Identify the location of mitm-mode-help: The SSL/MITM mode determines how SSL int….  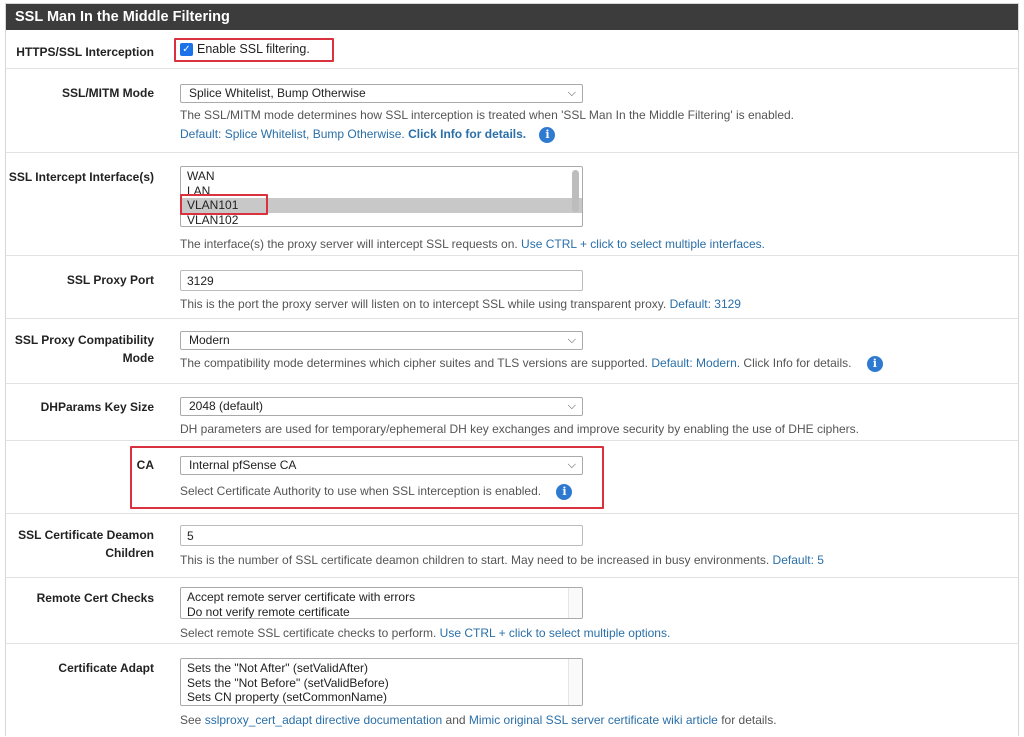
(487, 115).